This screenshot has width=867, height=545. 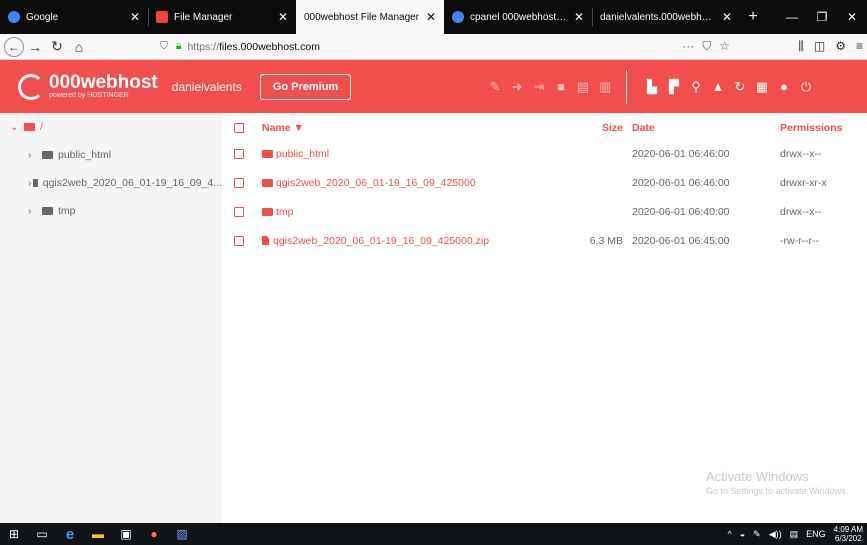 I want to click on browser-tab-file-manager: File Manager ✕, so click(x=222, y=17).